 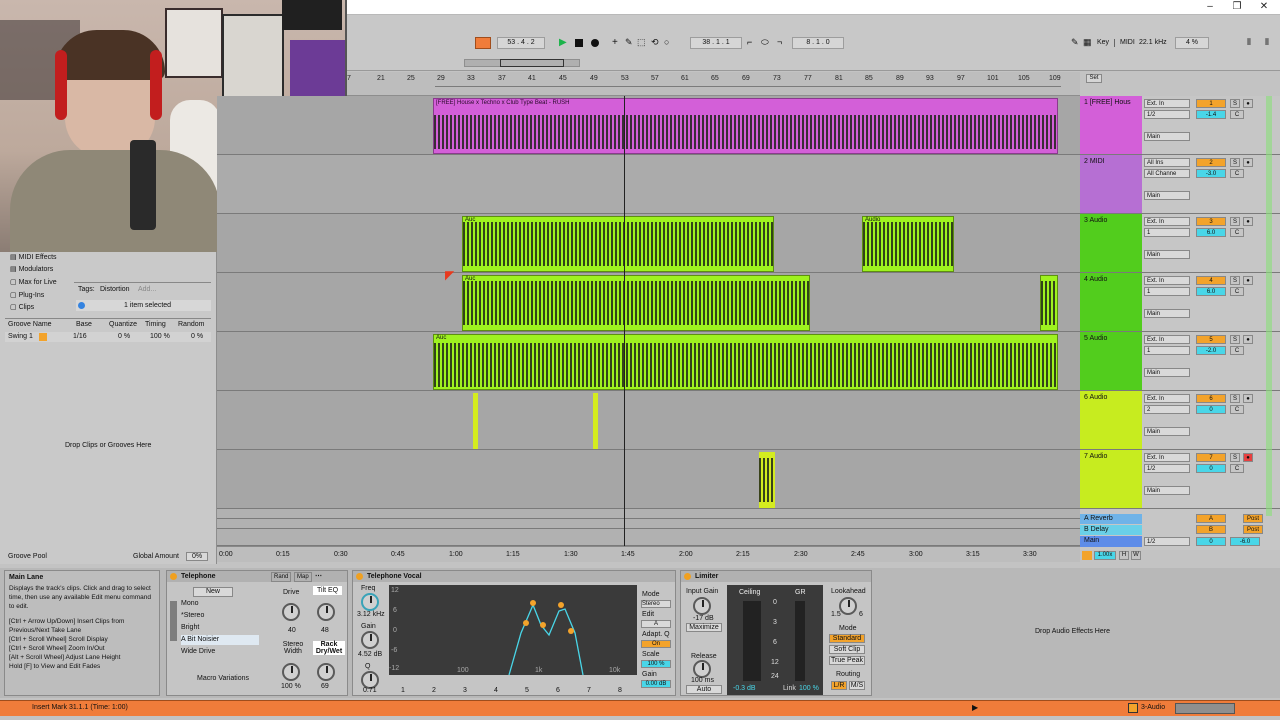 I want to click on adaptive-q-toggle: On, so click(x=656, y=644).